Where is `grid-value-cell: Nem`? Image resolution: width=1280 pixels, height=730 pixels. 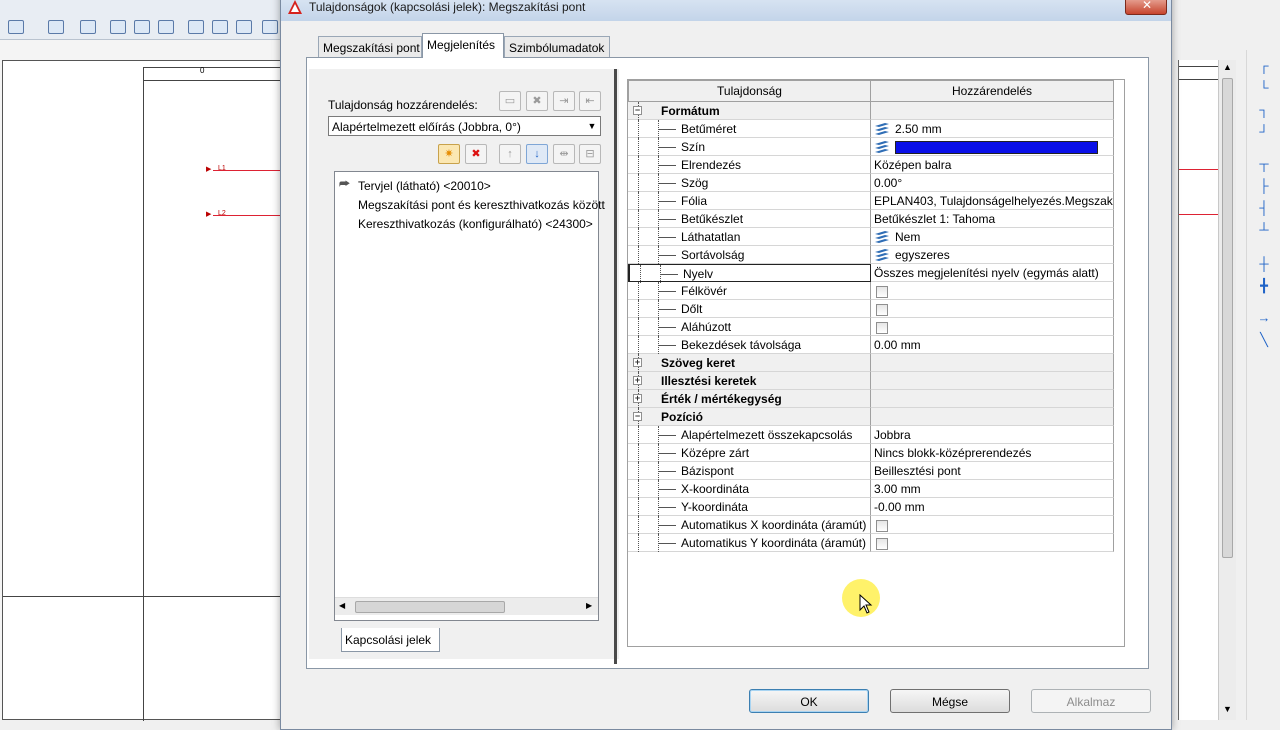 grid-value-cell: Nem is located at coordinates (992, 237).